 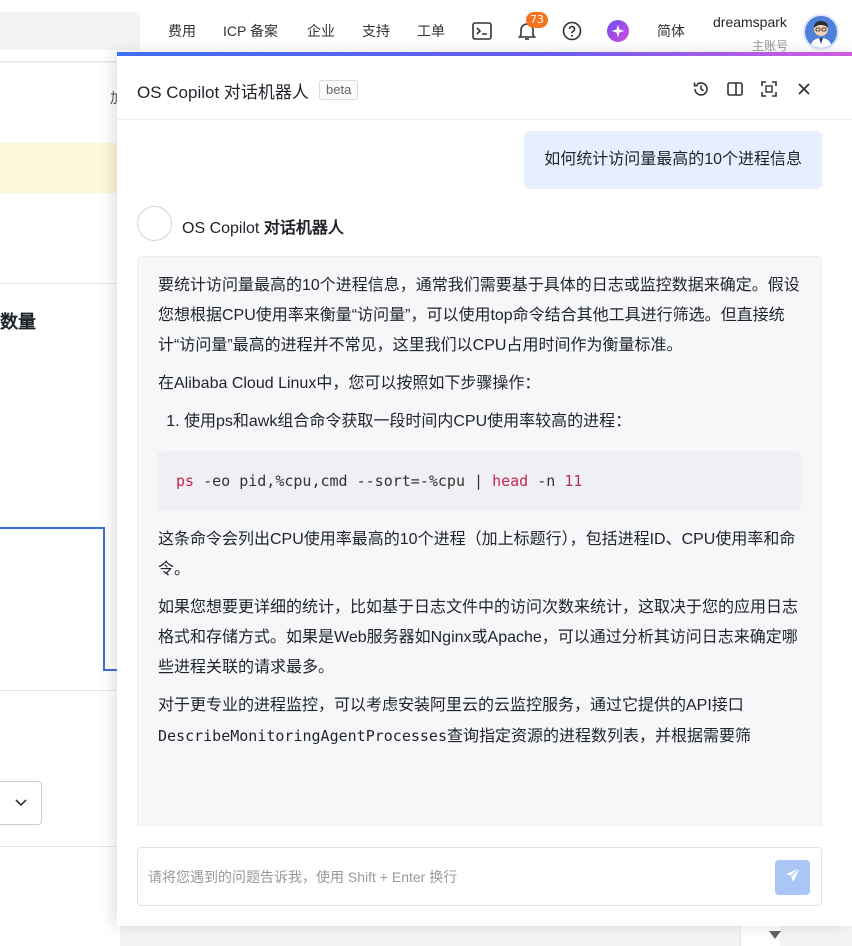 What do you see at coordinates (760, 936) in the screenshot?
I see `background-corner` at bounding box center [760, 936].